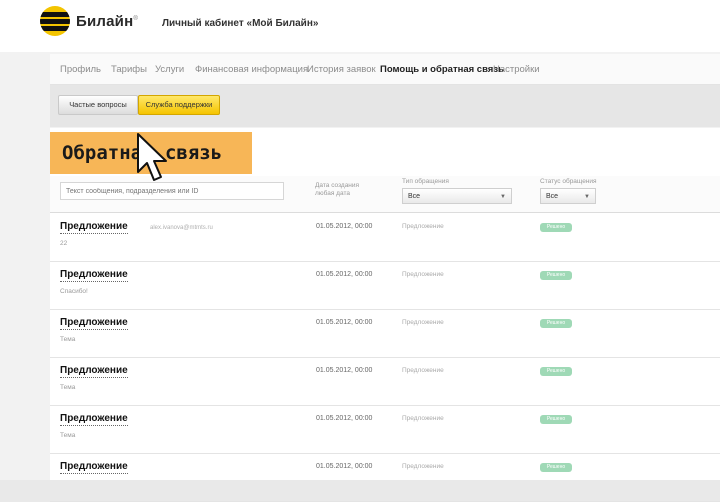 Image resolution: width=720 pixels, height=502 pixels. I want to click on nav-item-settings: Настройки, so click(516, 69).